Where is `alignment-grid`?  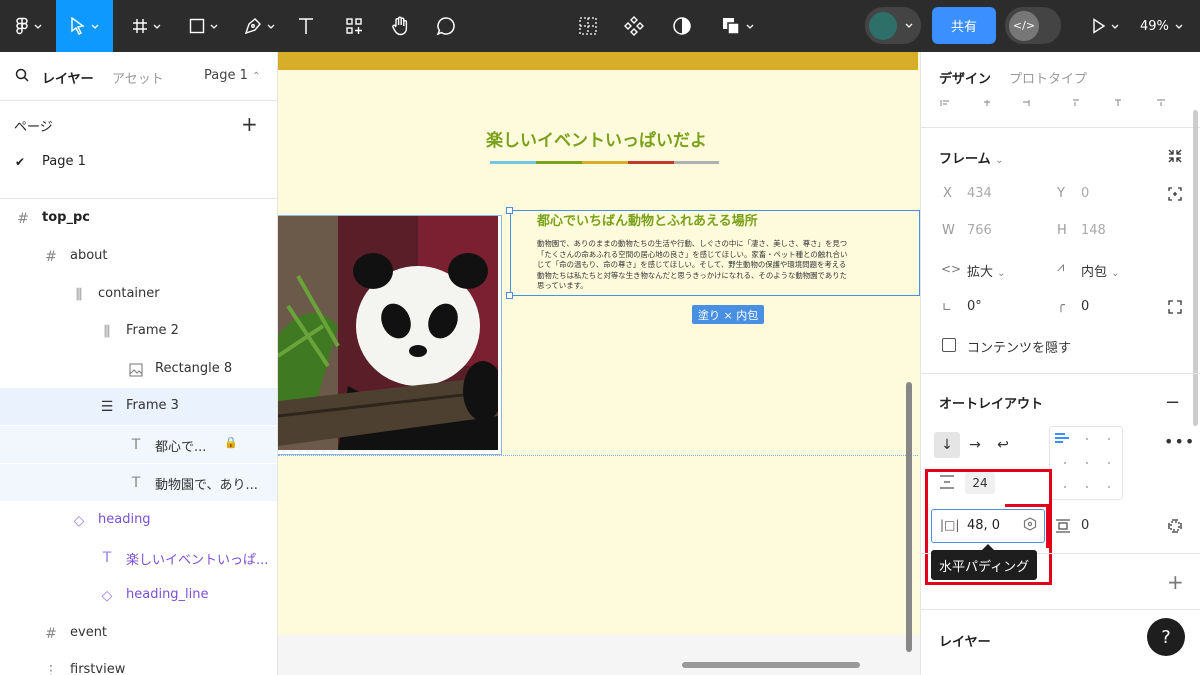
alignment-grid is located at coordinates (1086, 463).